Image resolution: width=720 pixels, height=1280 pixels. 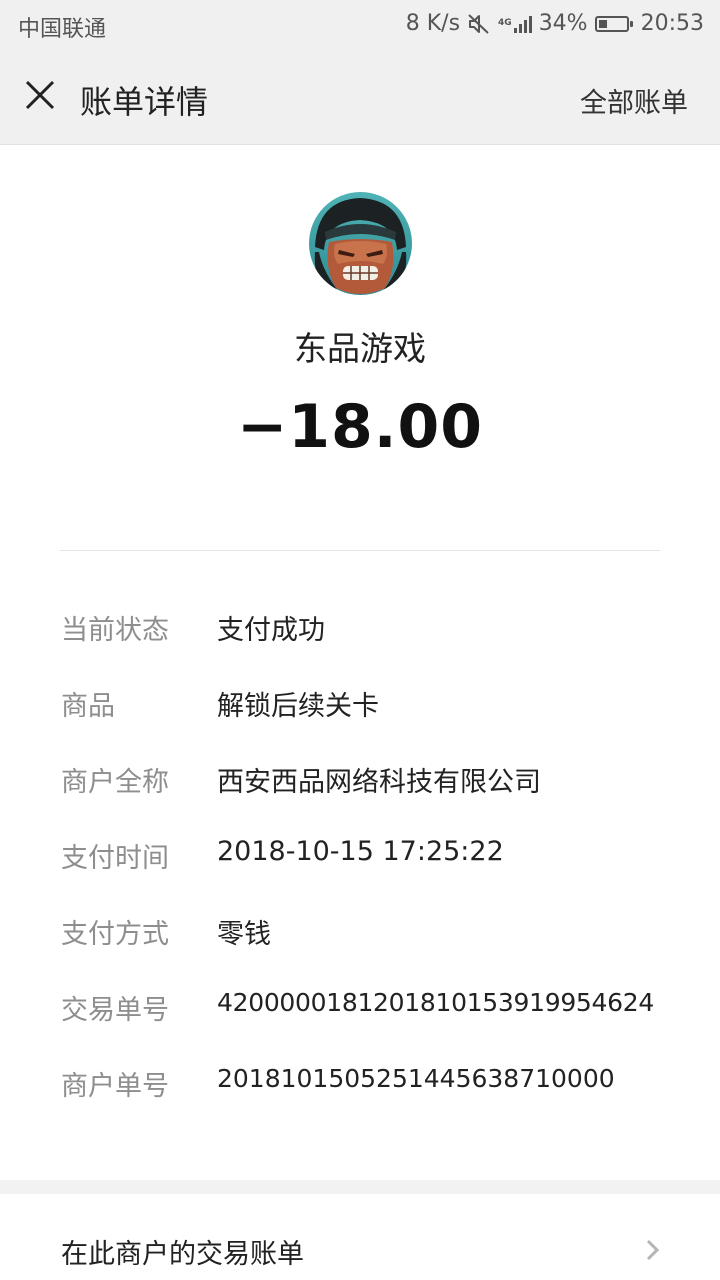 What do you see at coordinates (88, 706) in the screenshot?
I see `detail-label: 商品` at bounding box center [88, 706].